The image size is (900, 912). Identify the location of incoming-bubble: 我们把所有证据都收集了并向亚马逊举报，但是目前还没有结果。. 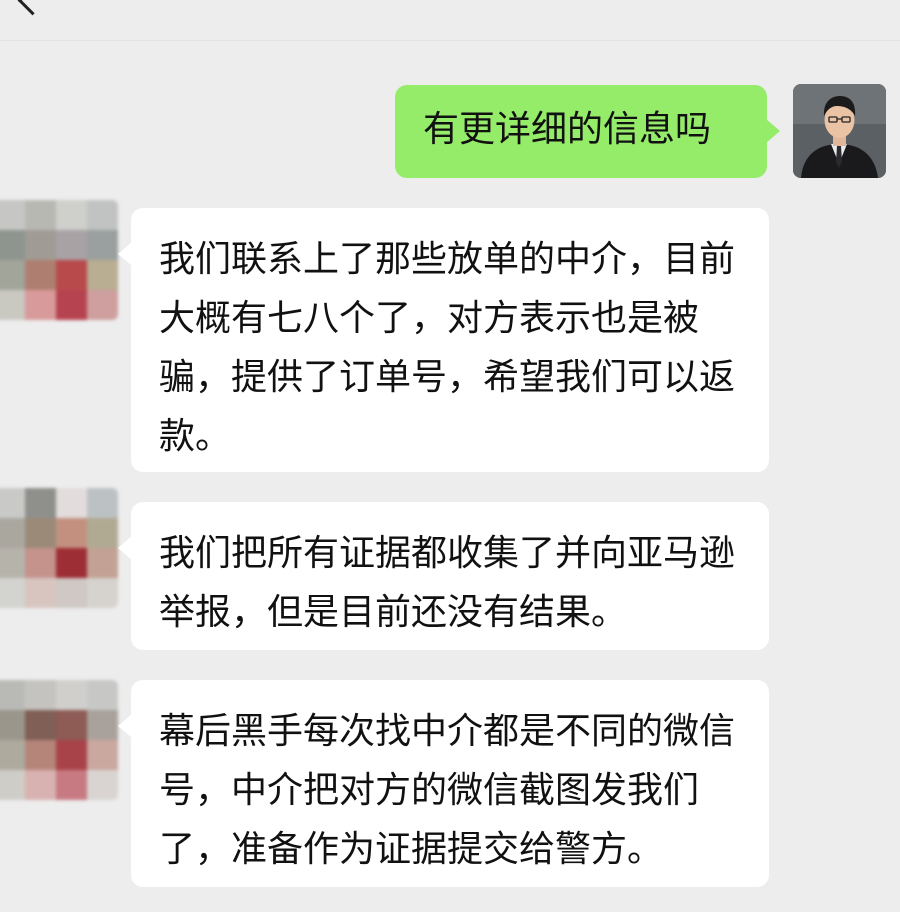
(443, 576).